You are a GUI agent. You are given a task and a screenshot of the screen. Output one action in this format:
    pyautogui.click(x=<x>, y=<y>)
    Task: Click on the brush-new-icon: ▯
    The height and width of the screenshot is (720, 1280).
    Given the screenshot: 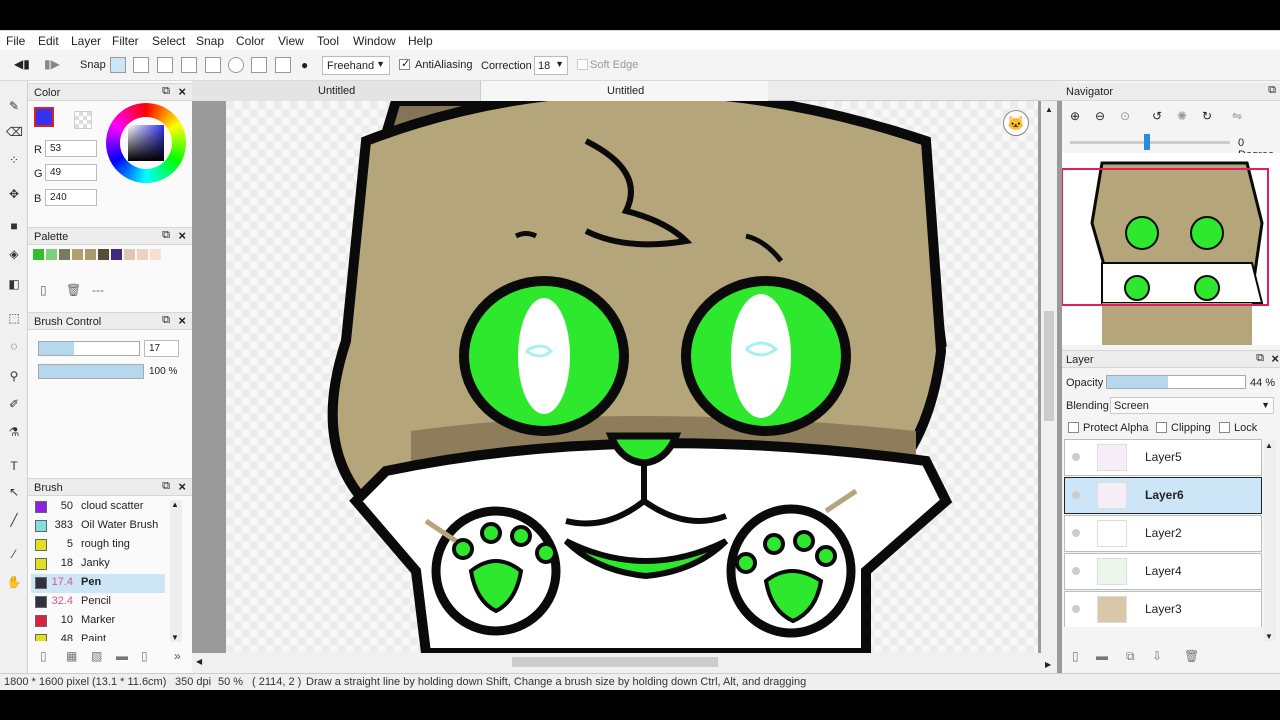 What is the action you would take?
    pyautogui.click(x=43, y=656)
    